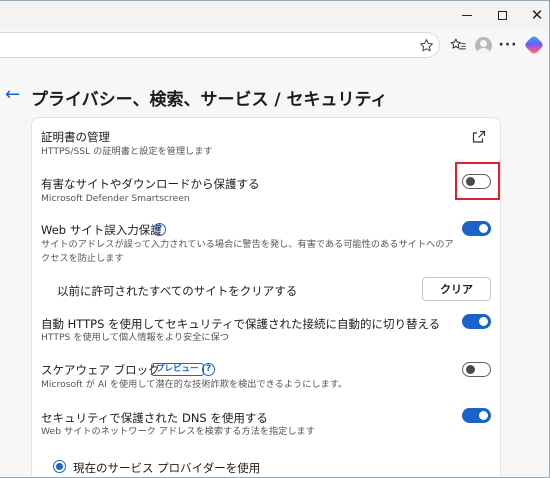 The height and width of the screenshot is (478, 550). Describe the element at coordinates (241, 324) in the screenshot. I see `auto-https-title: 自動 HTTPS を使用してセキュリティで保護された接続に自動的に切り替える` at that location.